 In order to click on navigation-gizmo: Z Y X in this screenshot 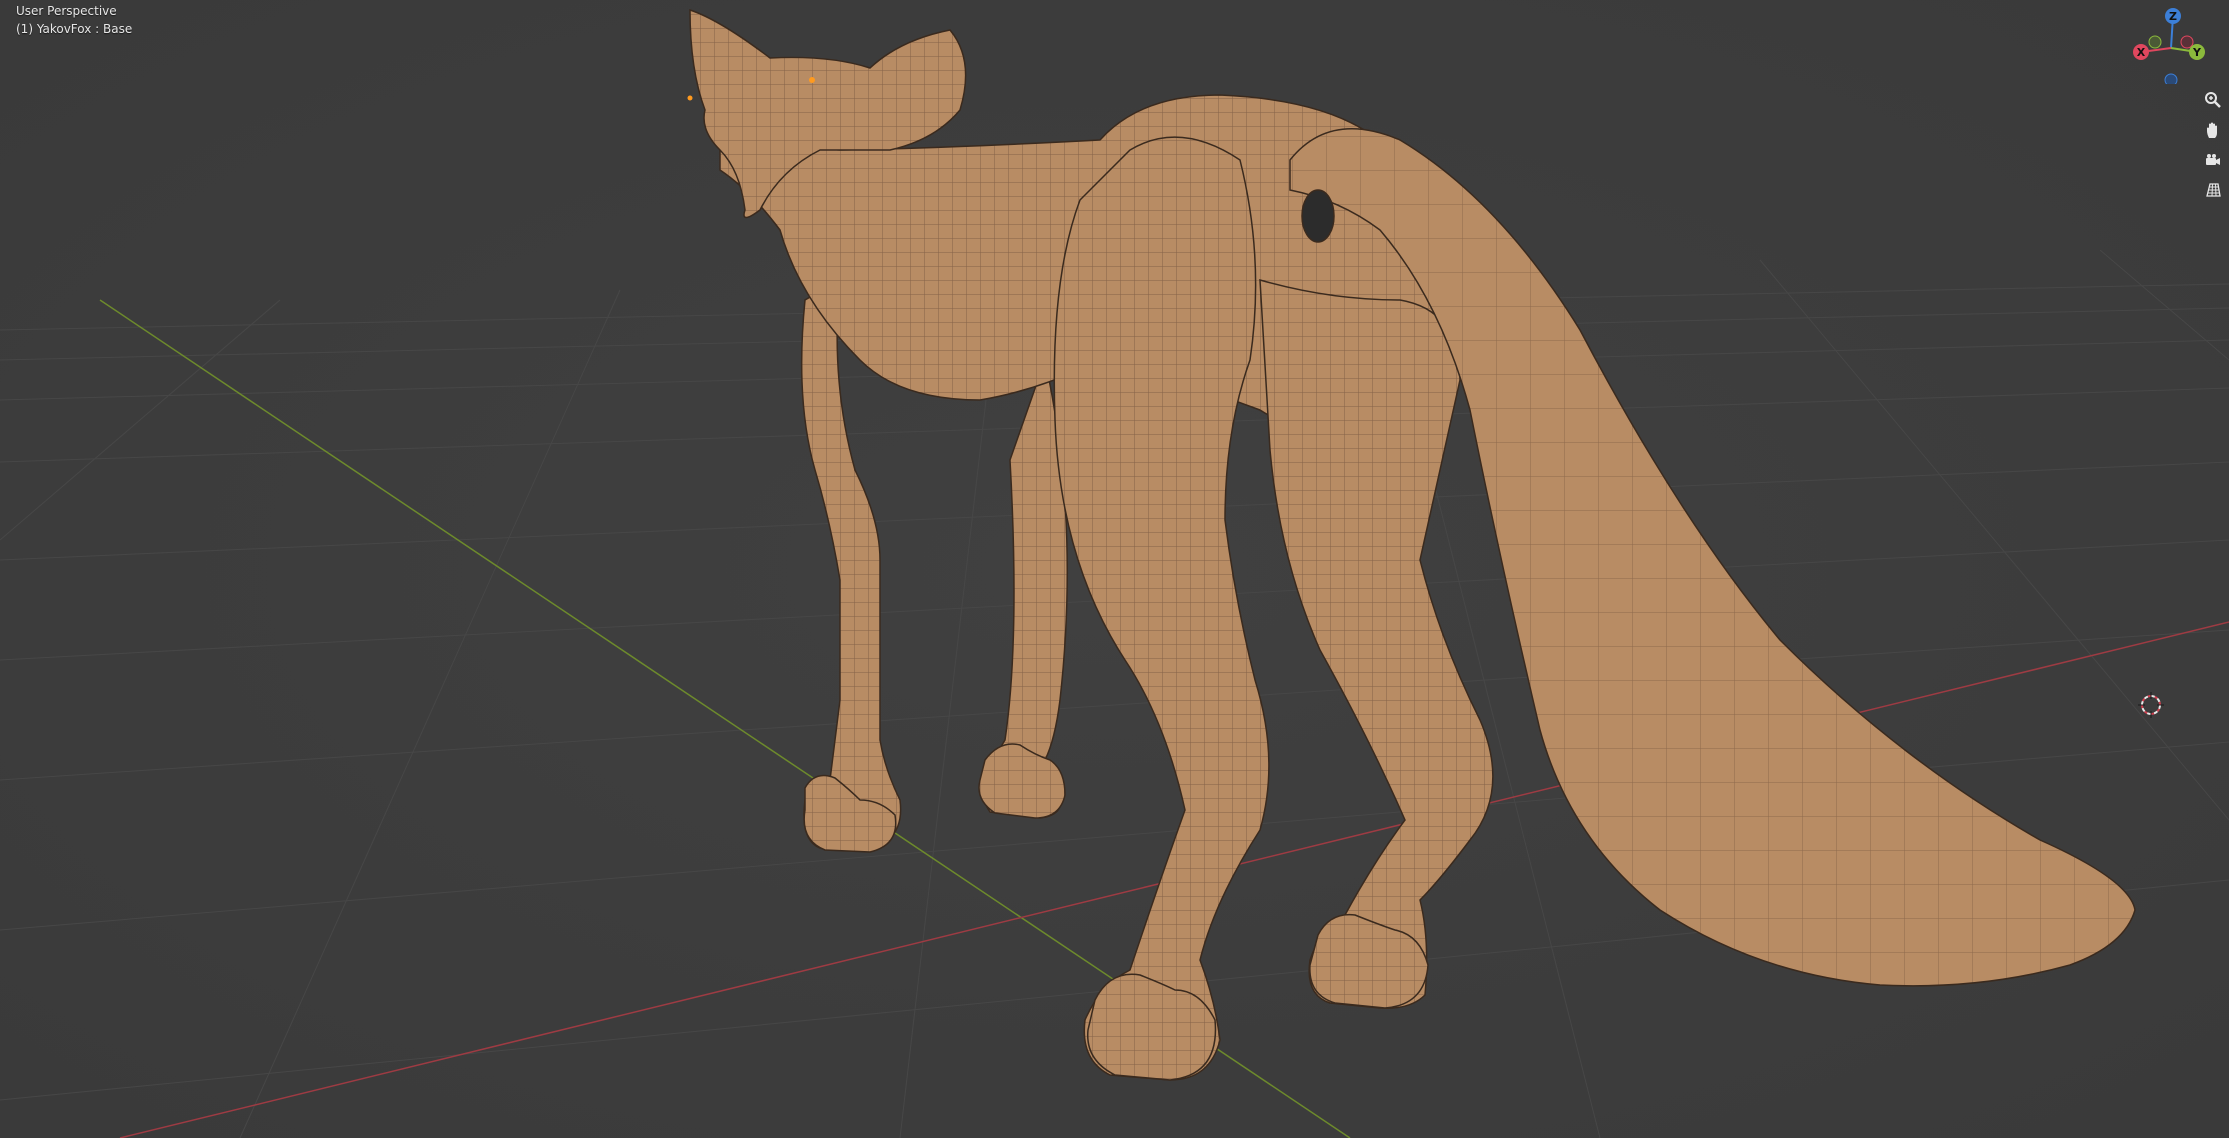, I will do `click(2170, 44)`.